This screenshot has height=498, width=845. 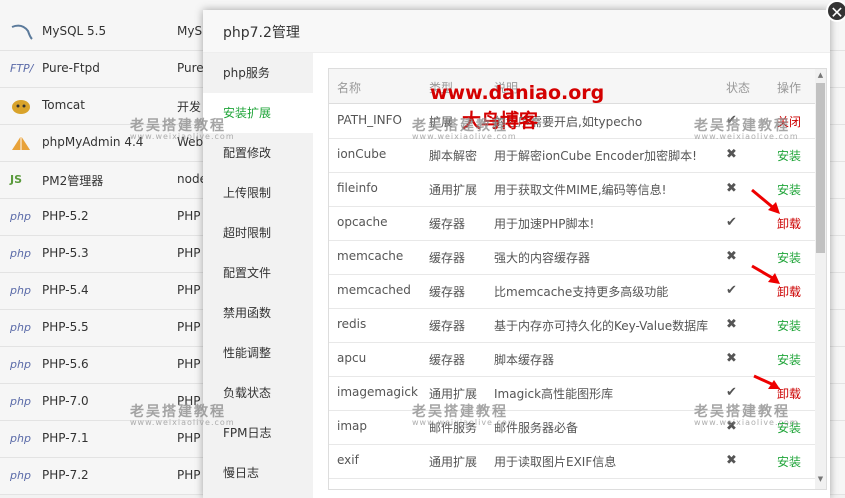 I want to click on table-row: redis 缓存器 基于内存亦可持久化的Key-Value数据库 ✖ 安装, so click(x=572, y=325).